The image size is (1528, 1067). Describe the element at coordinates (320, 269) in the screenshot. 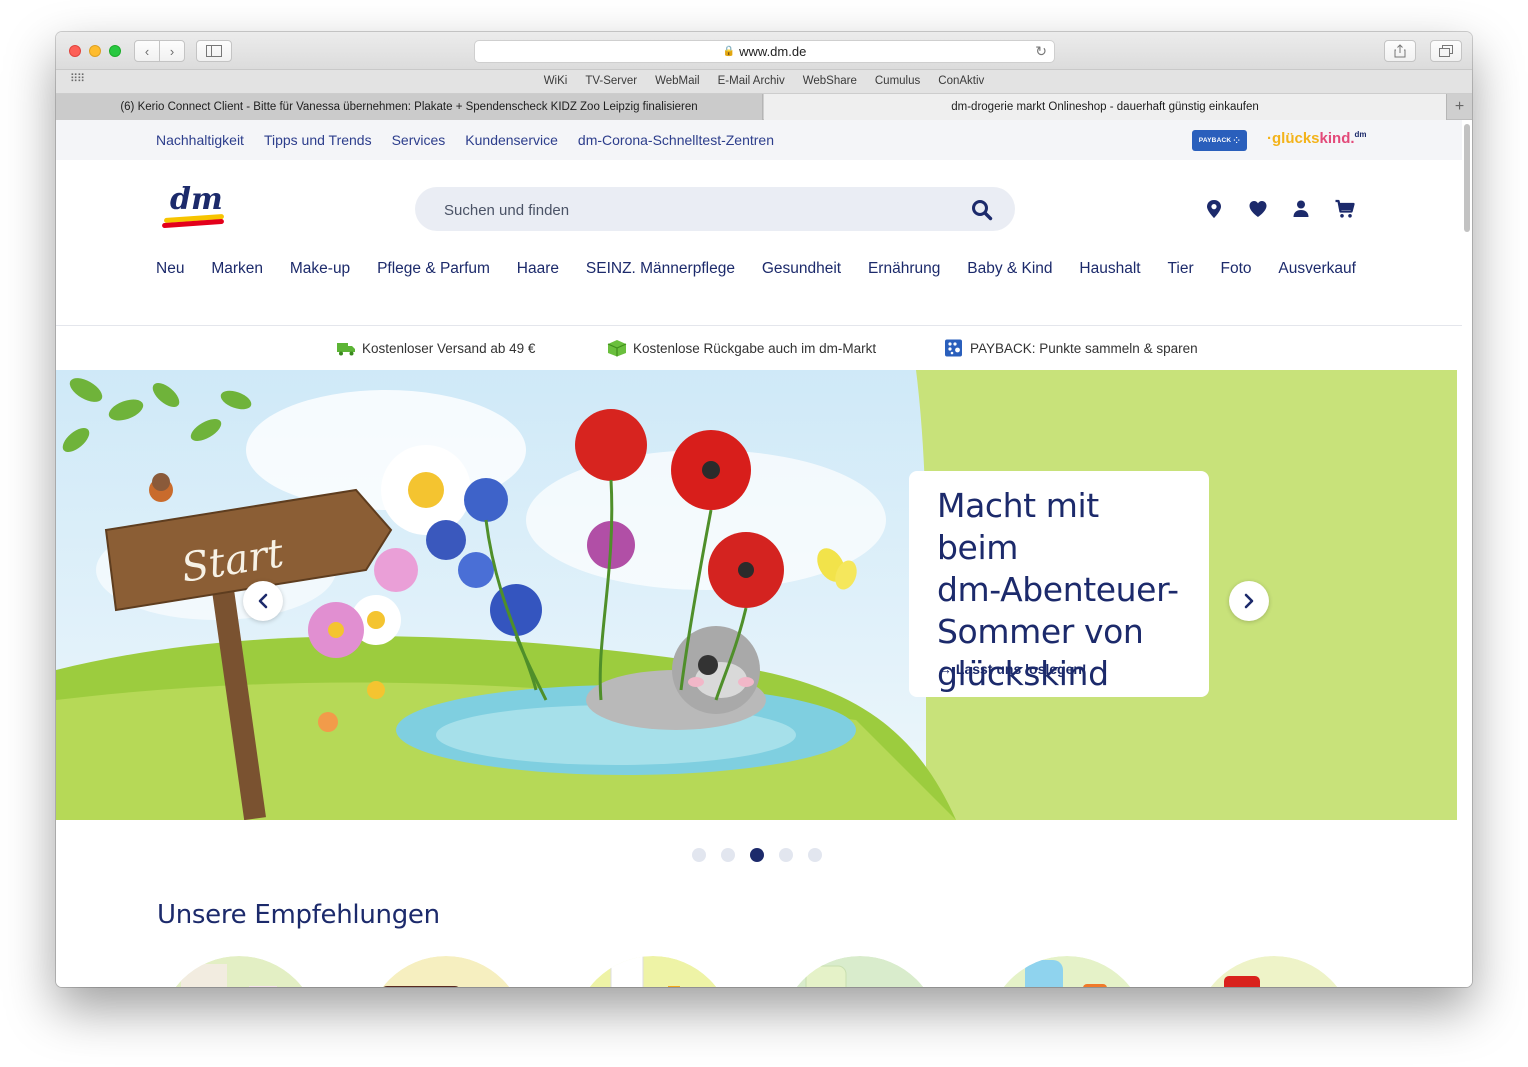

I see `nav-item-make-up: Make-up` at that location.